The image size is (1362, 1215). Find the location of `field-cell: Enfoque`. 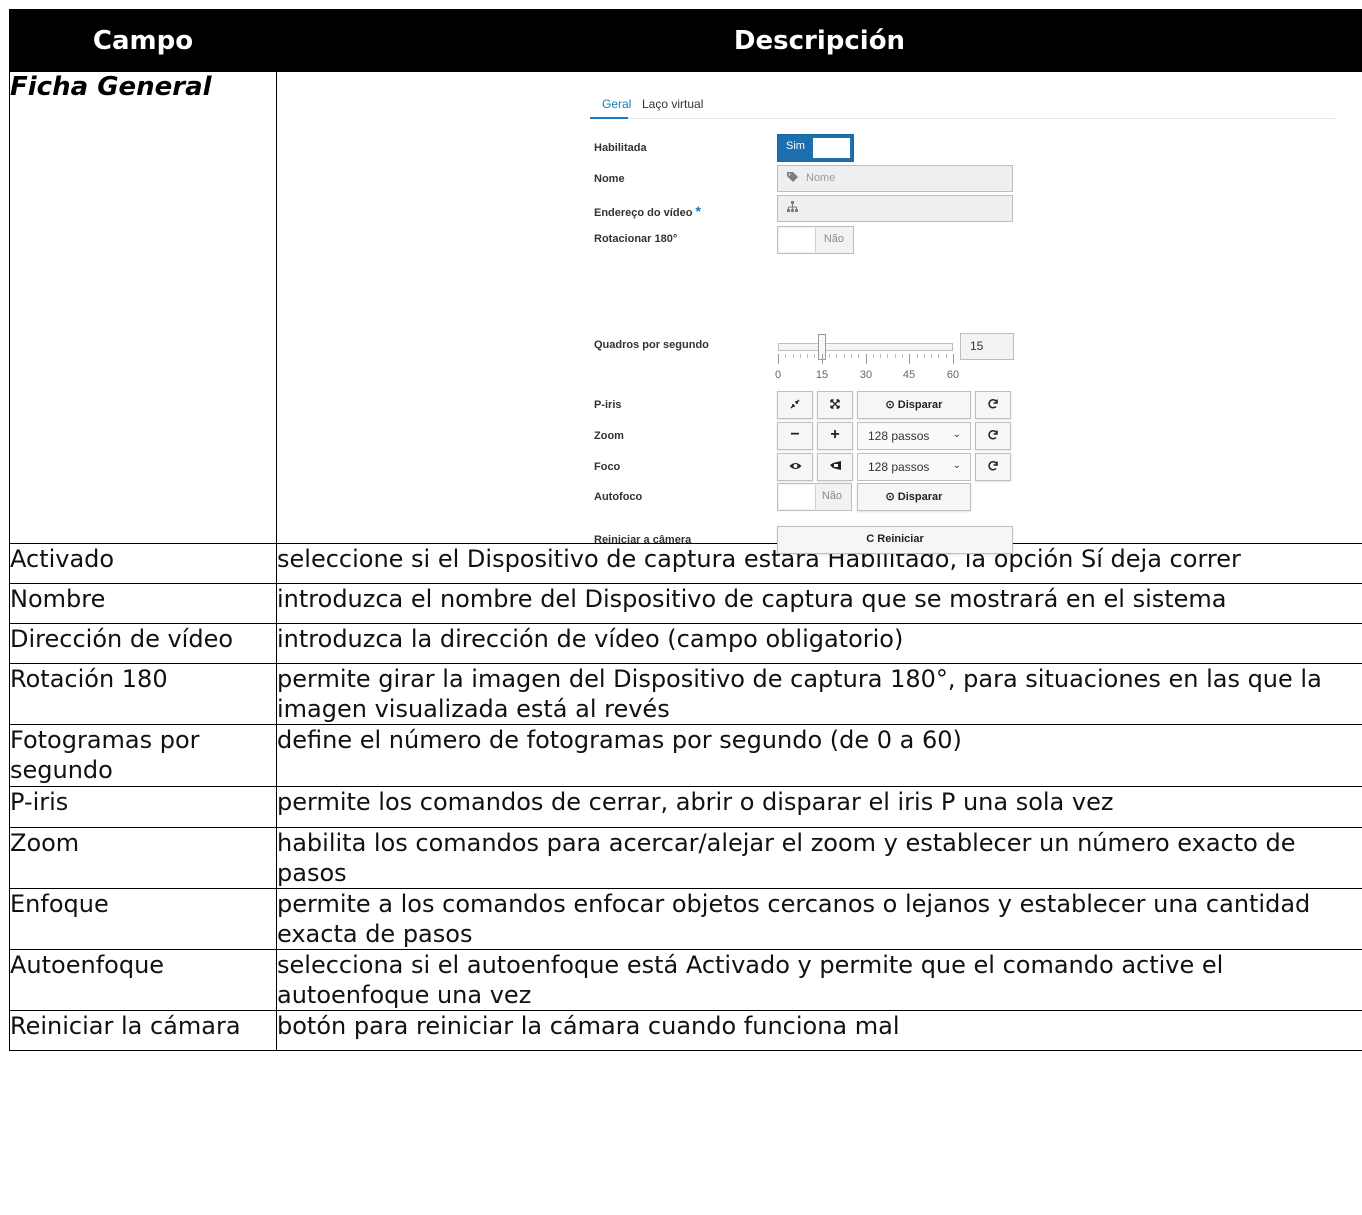

field-cell: Enfoque is located at coordinates (143, 919).